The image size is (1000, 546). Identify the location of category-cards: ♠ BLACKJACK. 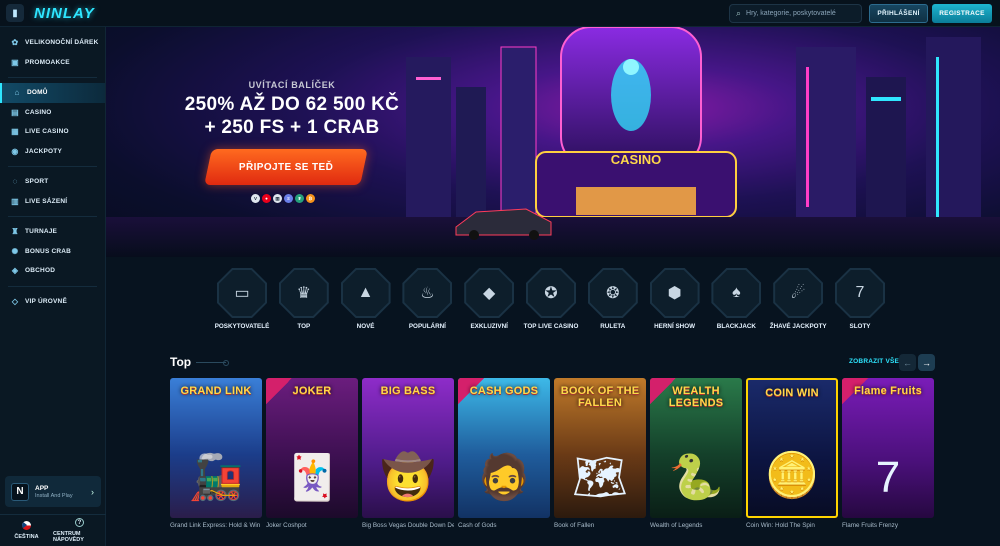
(736, 299).